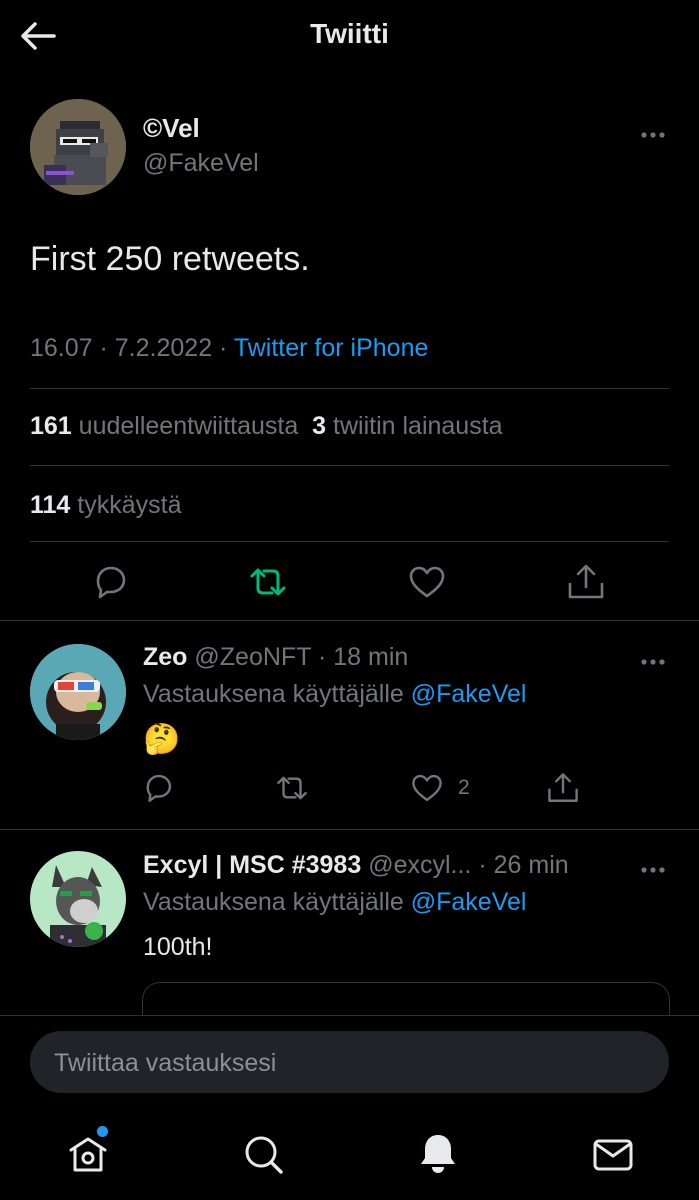  I want to click on like-count: 114, so click(50, 505).